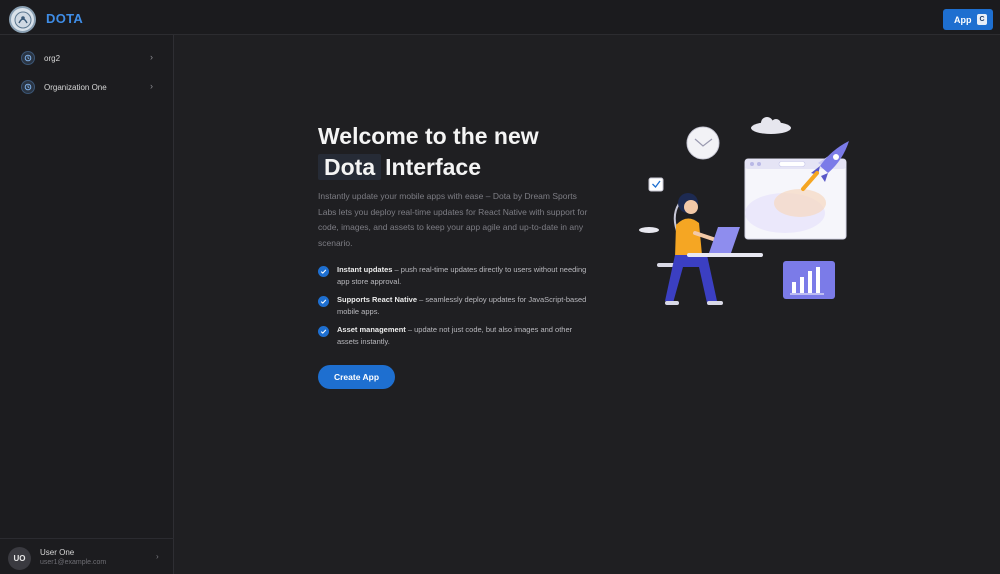 This screenshot has height=574, width=1000. I want to click on sidebar-item-organization-one: Organization One ›, so click(89, 87).